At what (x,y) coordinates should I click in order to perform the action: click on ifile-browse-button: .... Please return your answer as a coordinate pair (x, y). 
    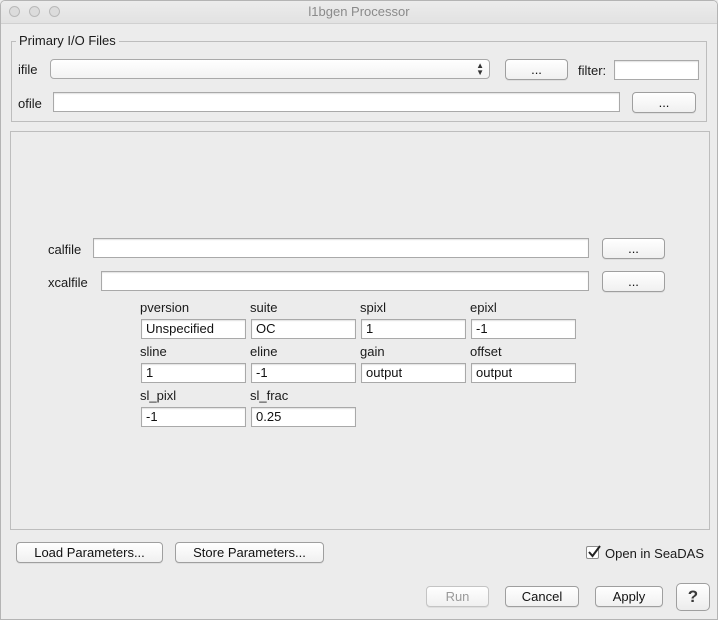
    Looking at the image, I should click on (536, 69).